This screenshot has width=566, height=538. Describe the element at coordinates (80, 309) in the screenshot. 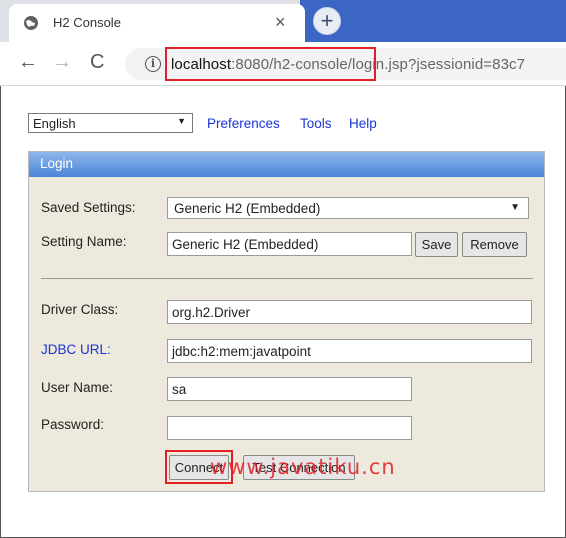

I see `driver-class-label: Driver Class:` at that location.